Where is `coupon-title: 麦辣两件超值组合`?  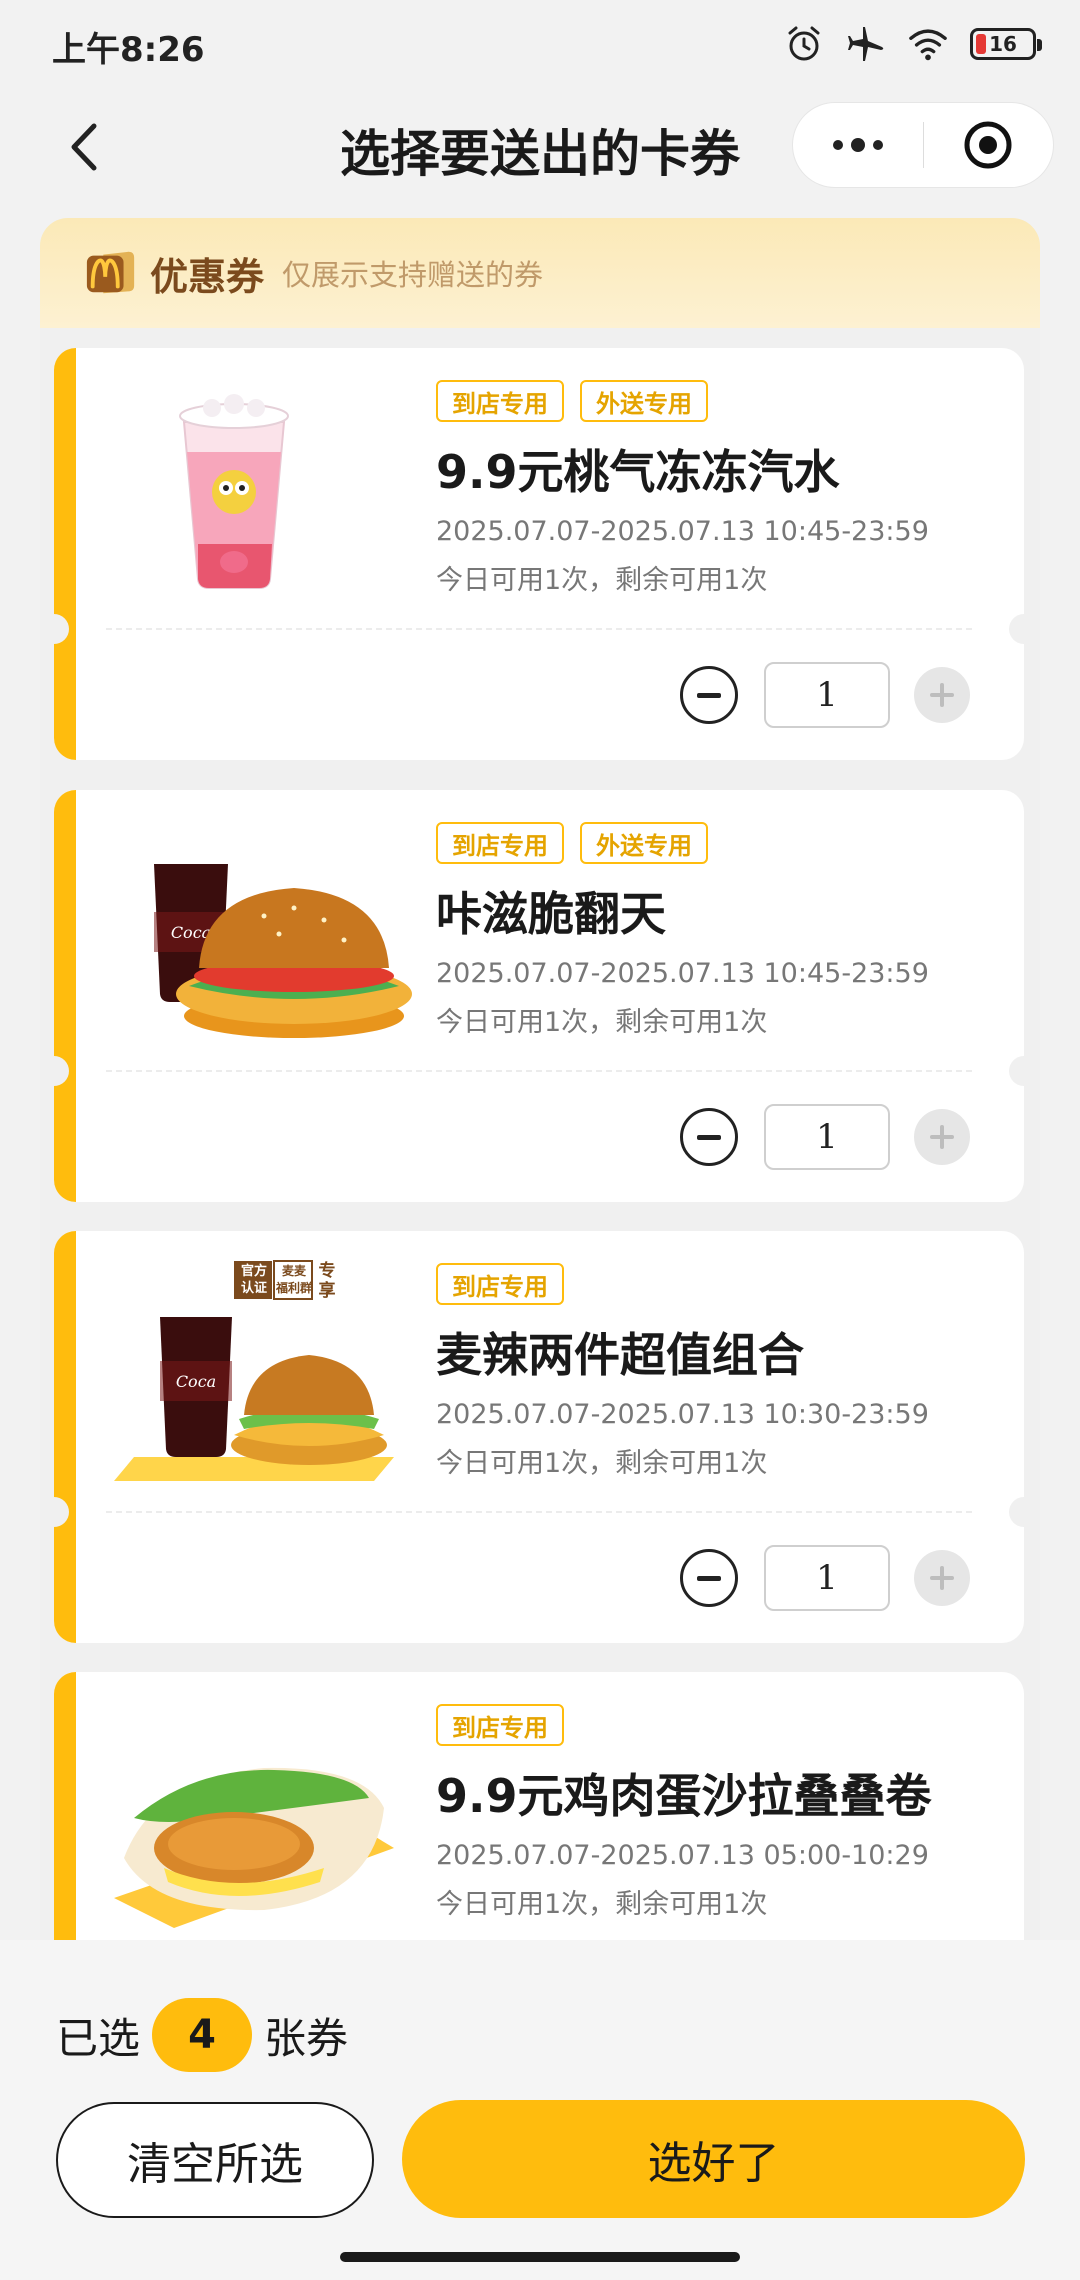
coupon-title: 麦辣两件超值组合 is located at coordinates (620, 1355).